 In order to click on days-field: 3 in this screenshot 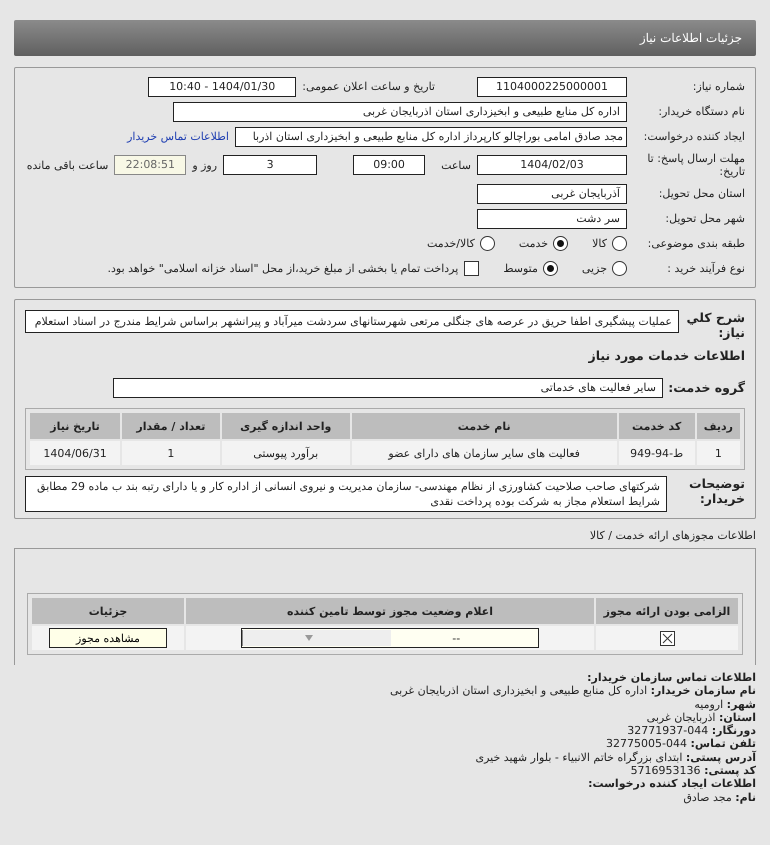, I will do `click(270, 165)`.